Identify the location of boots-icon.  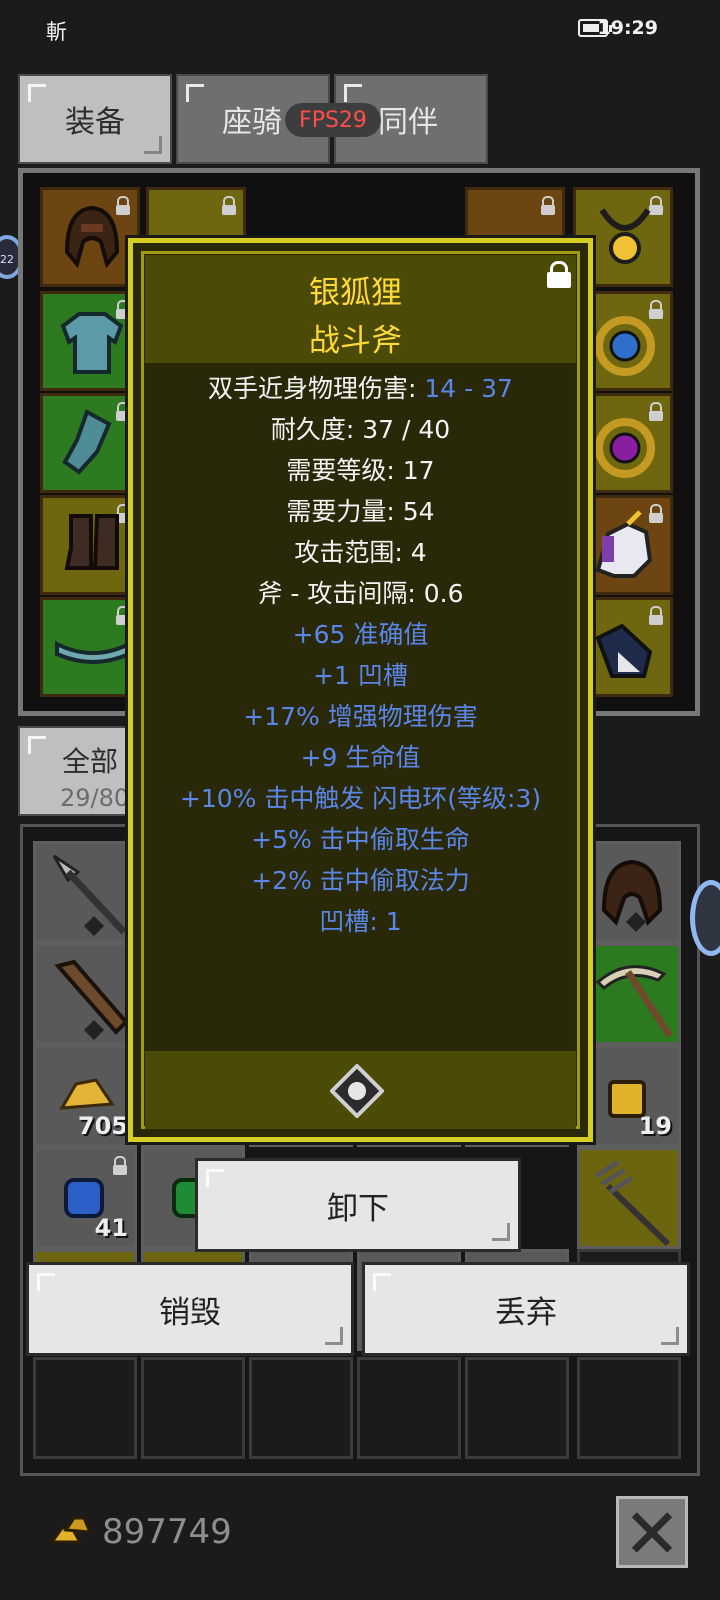
(91, 542).